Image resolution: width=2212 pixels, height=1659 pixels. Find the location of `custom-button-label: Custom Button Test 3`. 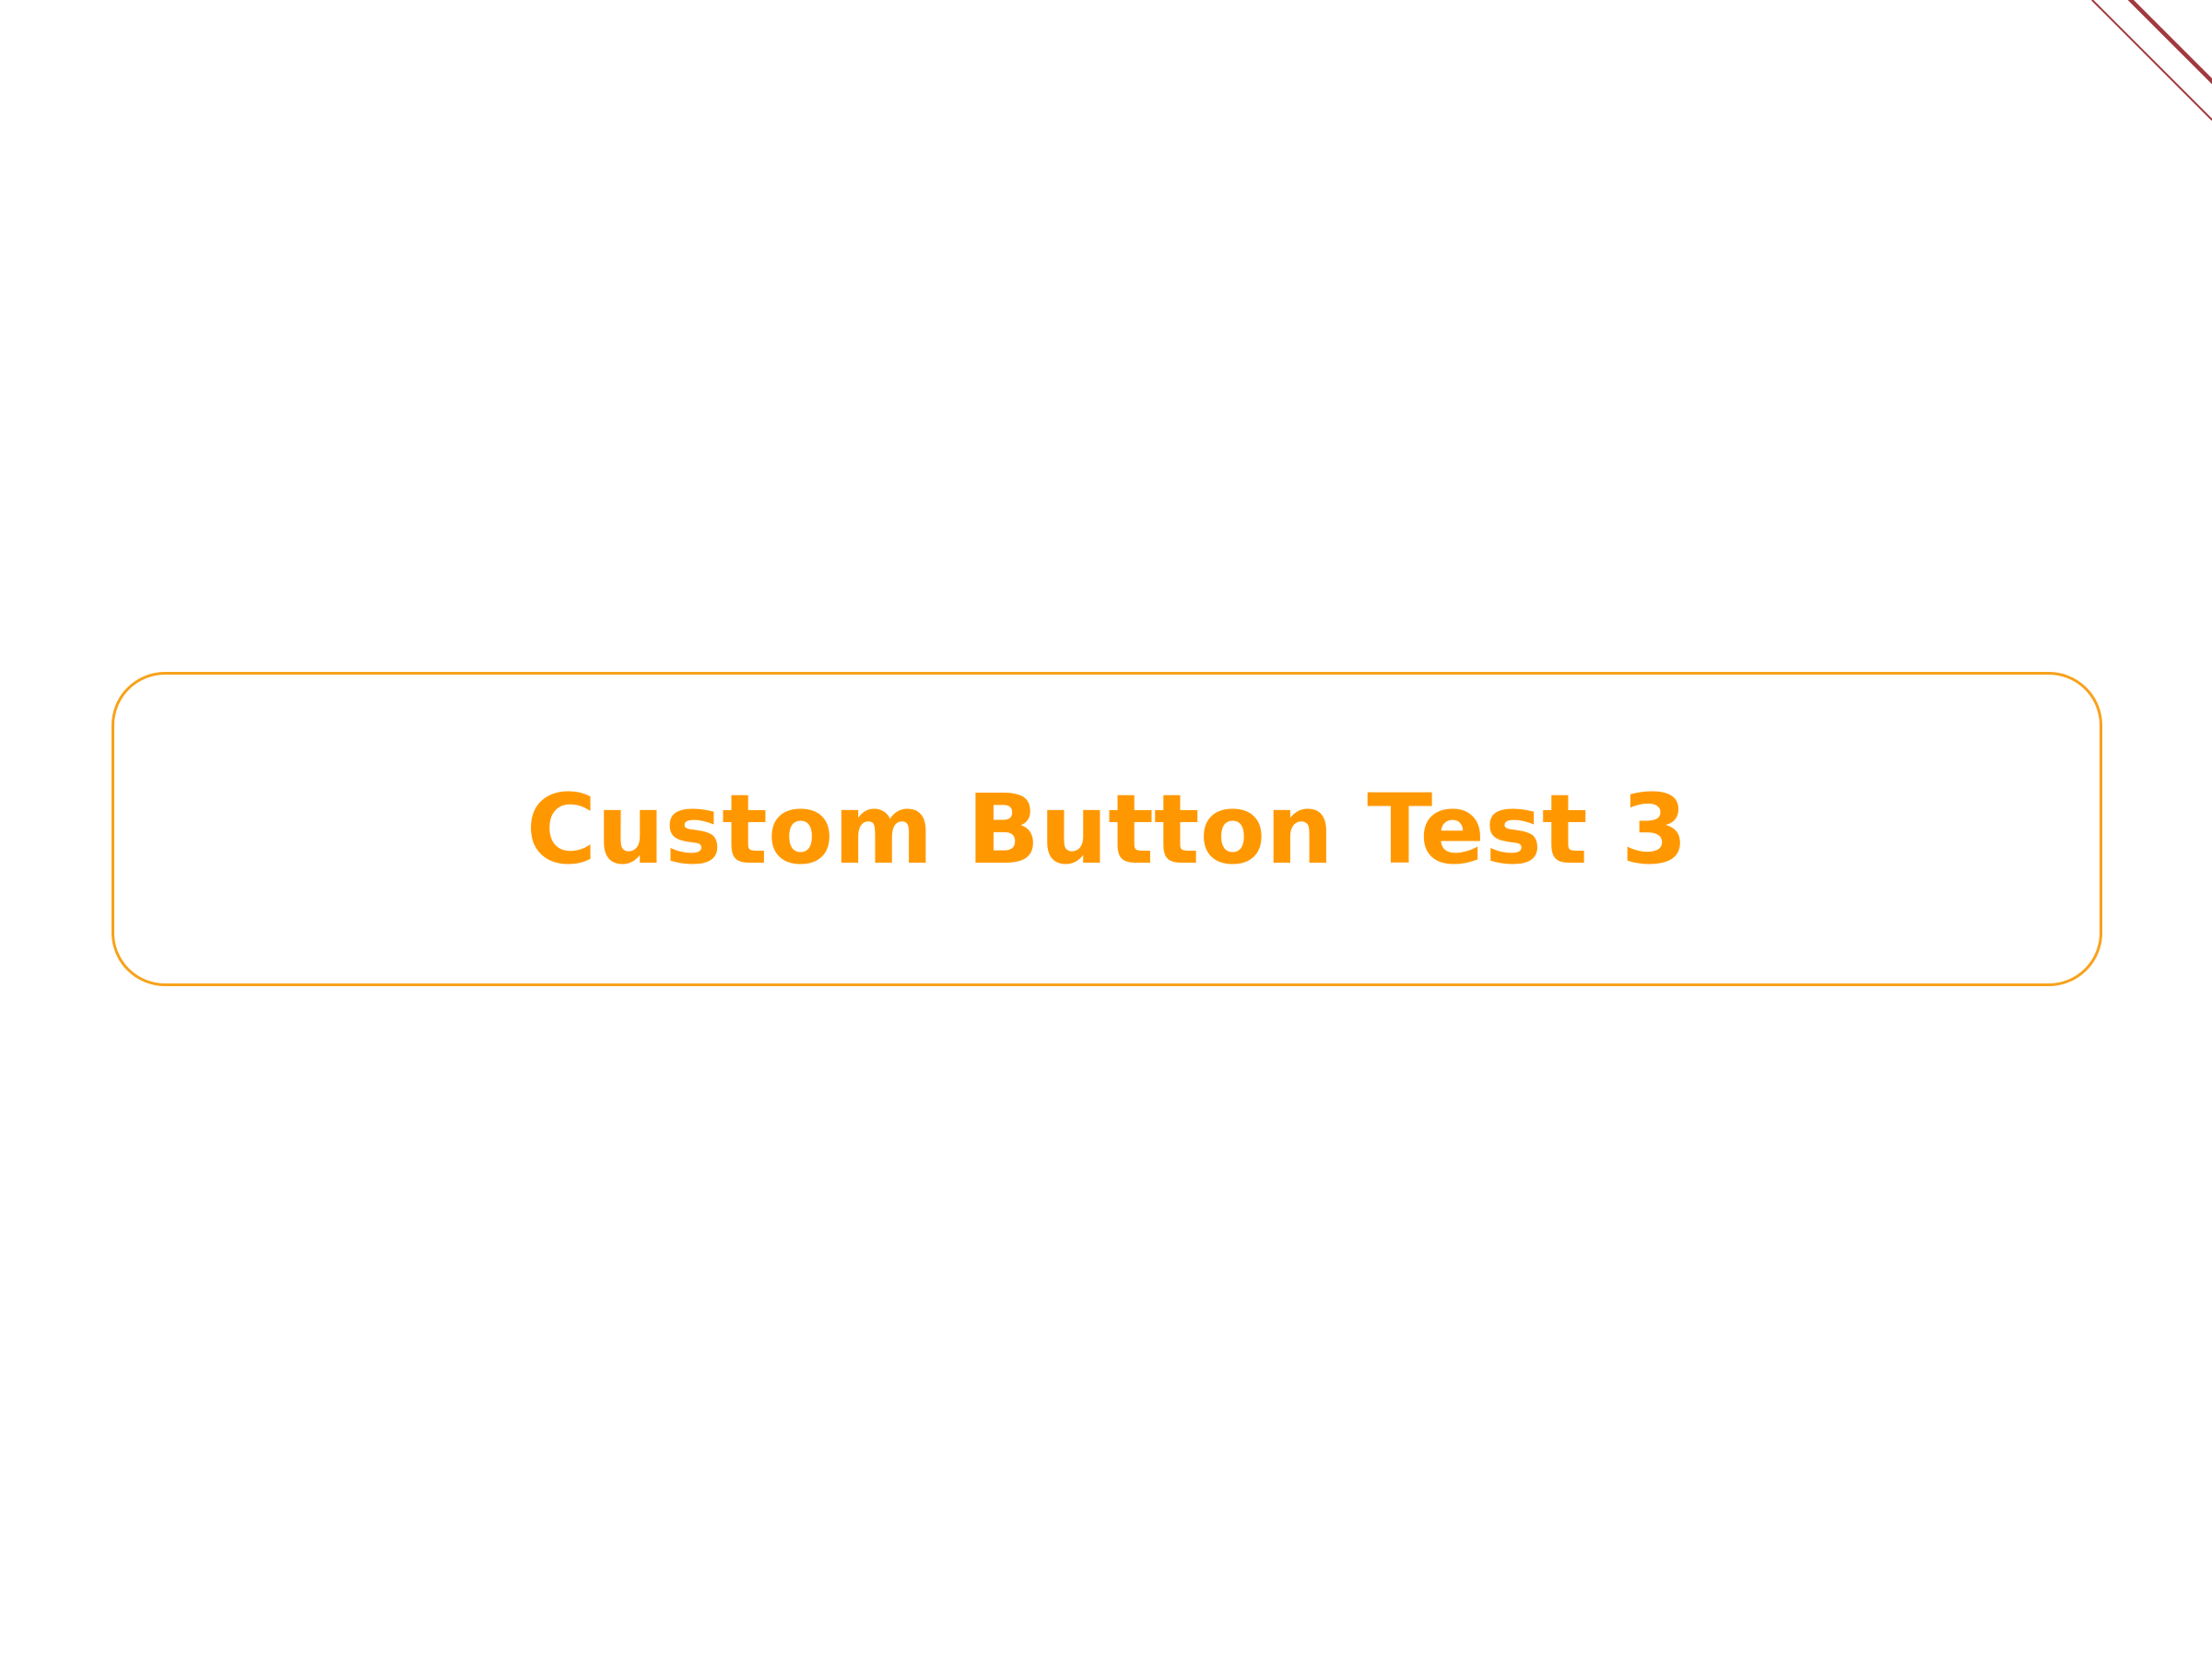

custom-button-label: Custom Button Test 3 is located at coordinates (1106, 829).